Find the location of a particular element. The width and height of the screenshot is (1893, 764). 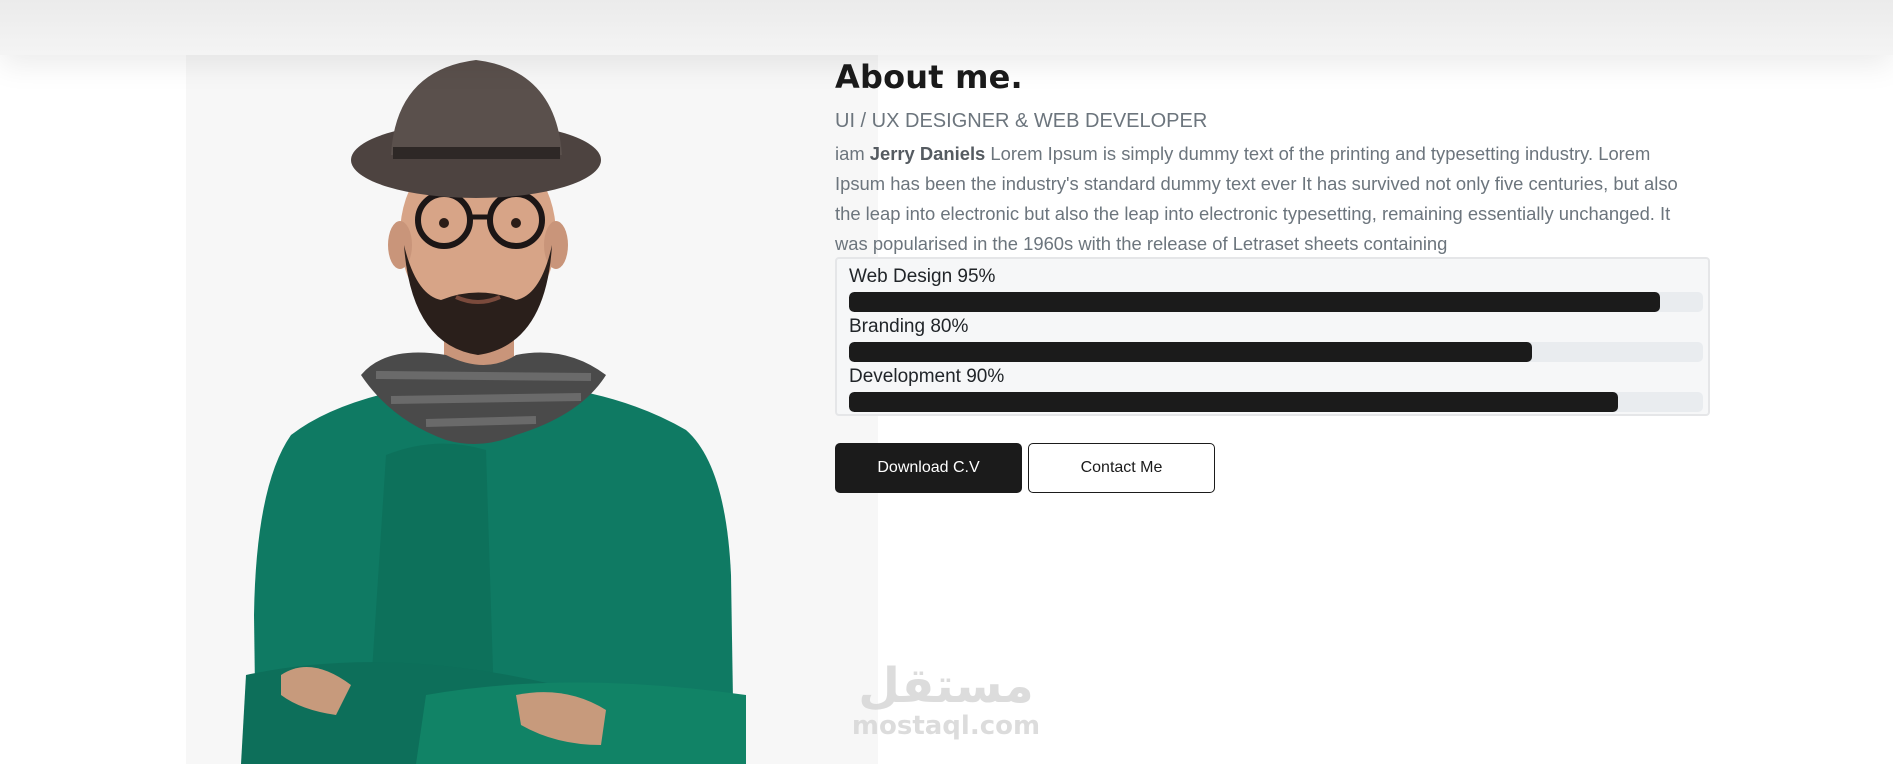

download-cv-button: Download C.V is located at coordinates (928, 468).